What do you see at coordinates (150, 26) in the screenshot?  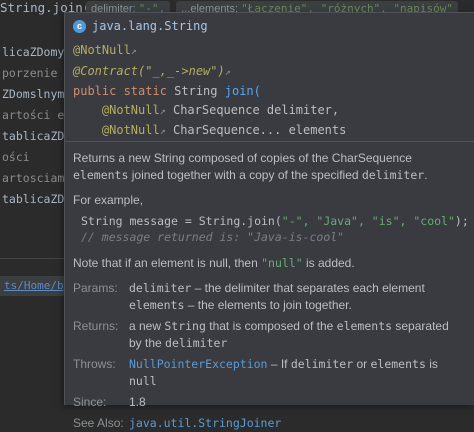 I see `class-name: java.lang.String` at bounding box center [150, 26].